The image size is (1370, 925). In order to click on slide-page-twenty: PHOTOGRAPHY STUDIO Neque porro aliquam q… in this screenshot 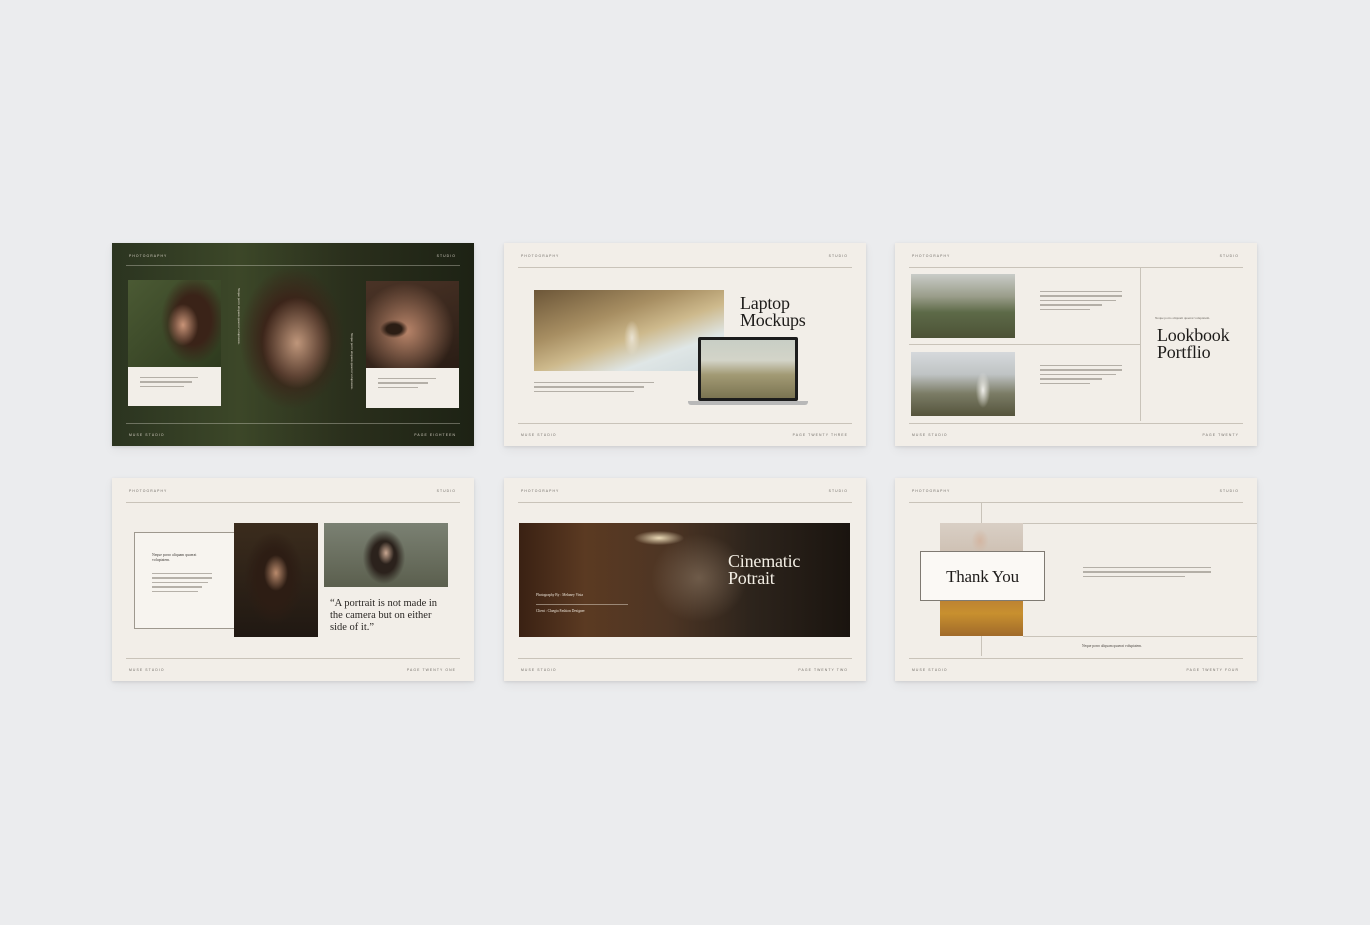, I will do `click(1076, 344)`.